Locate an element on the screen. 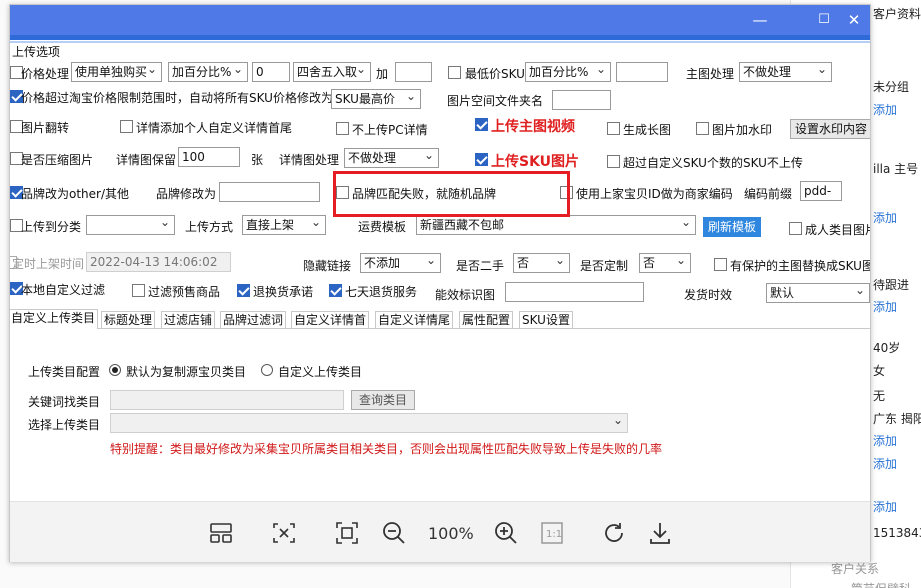 The height and width of the screenshot is (588, 921). brand-other-label: 品牌改为other/其他 is located at coordinates (75, 194).